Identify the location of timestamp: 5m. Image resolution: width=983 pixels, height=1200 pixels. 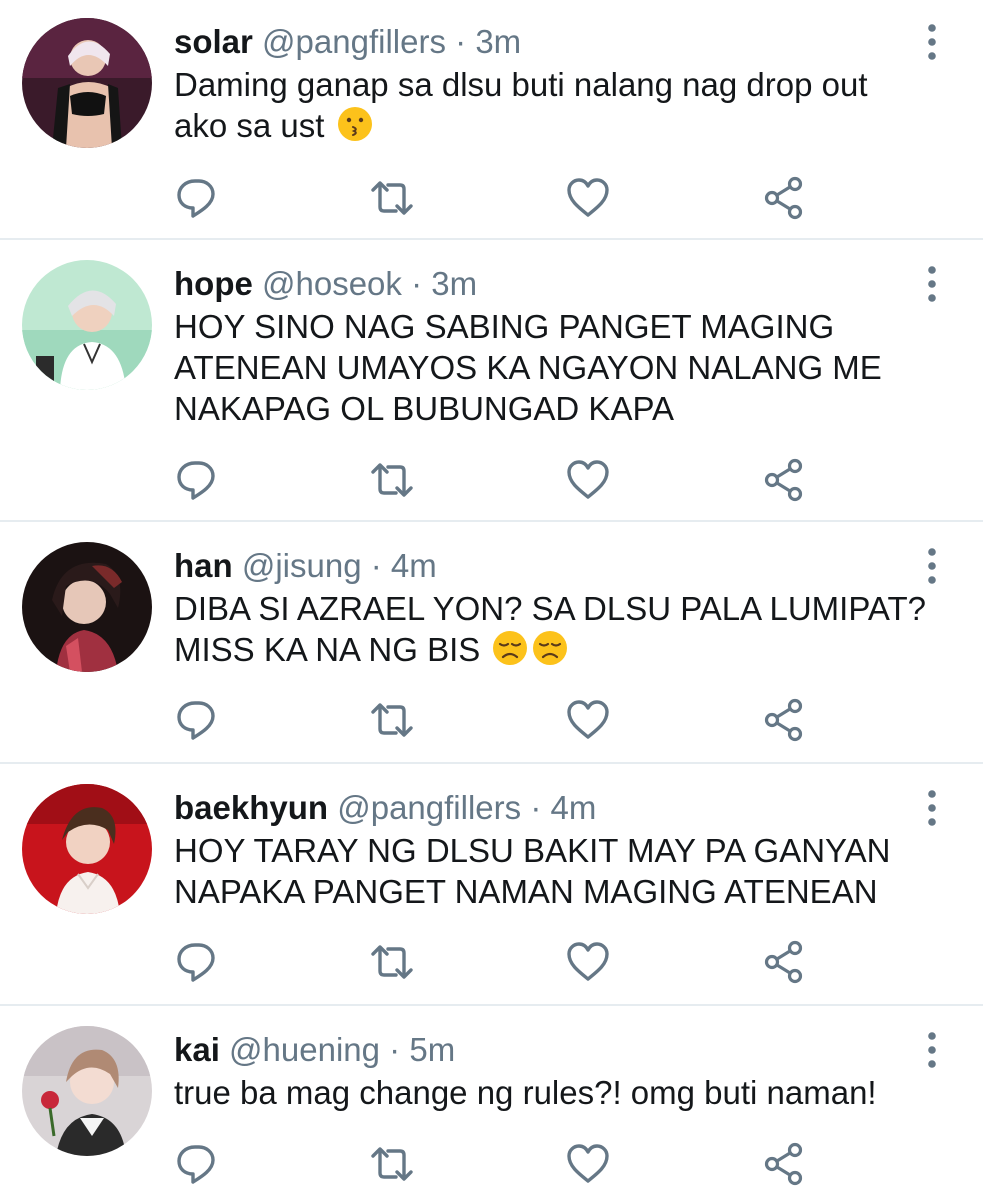
(432, 1049).